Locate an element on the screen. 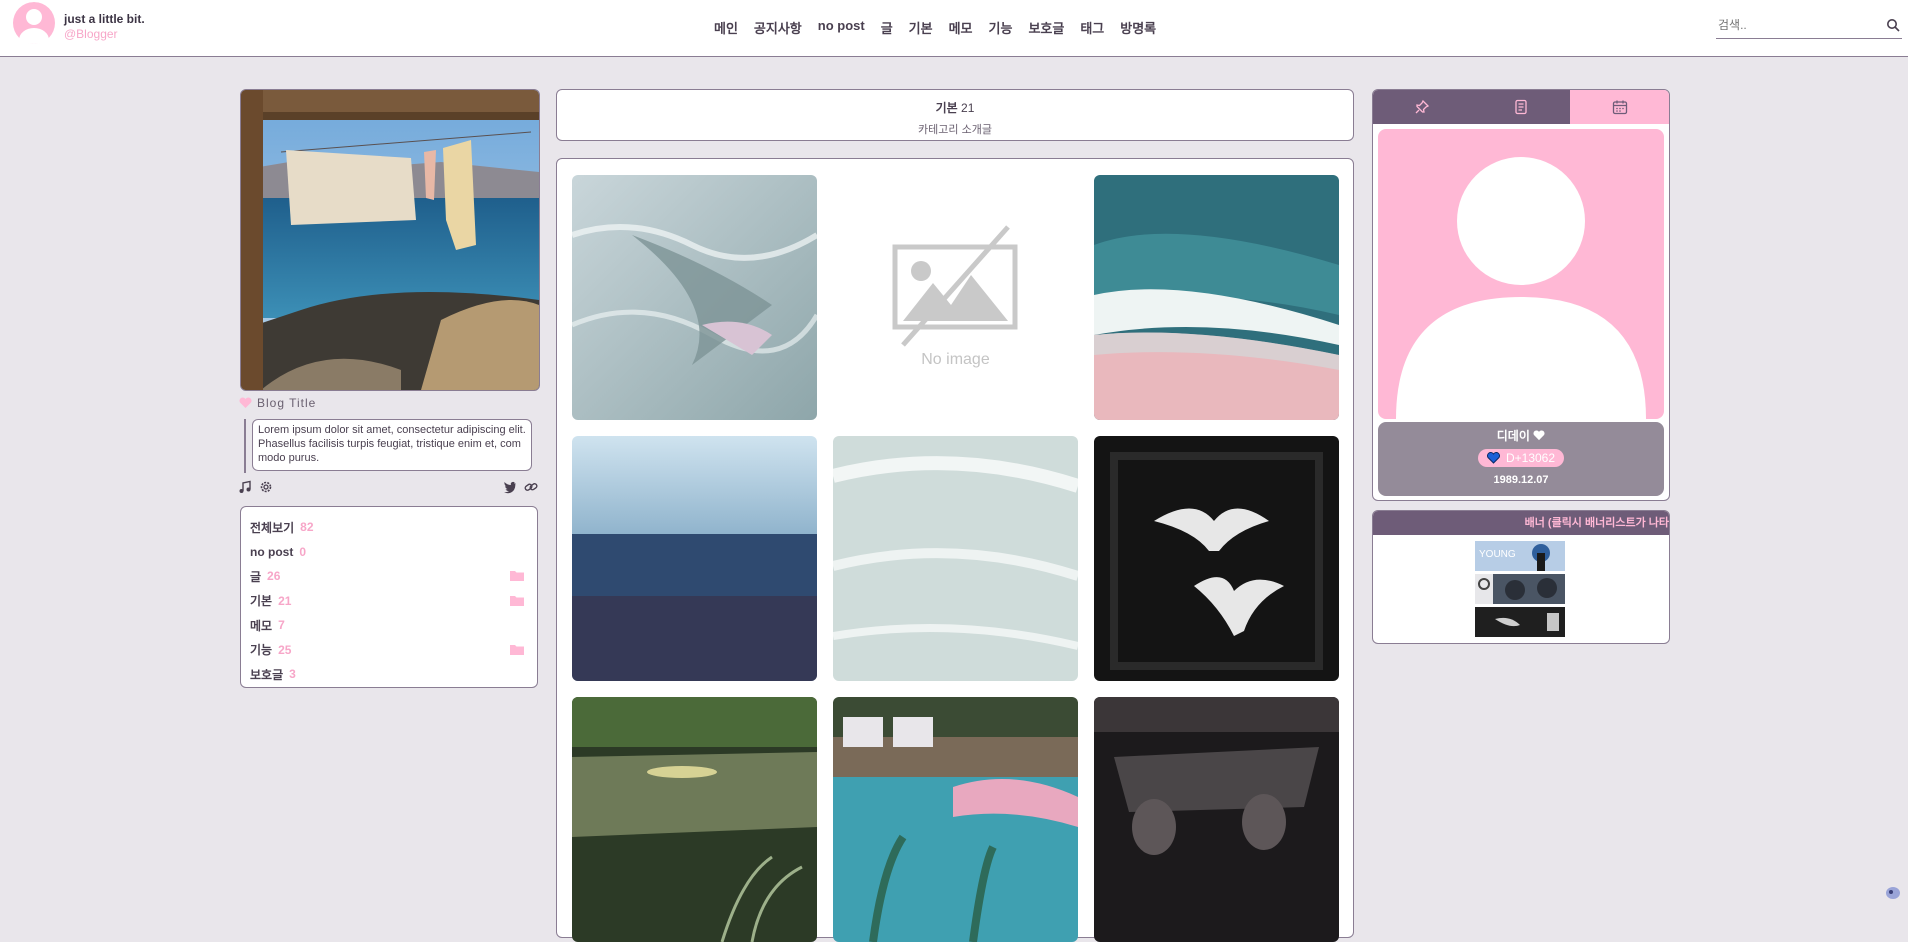  category-name: 기본 is located at coordinates (946, 108).